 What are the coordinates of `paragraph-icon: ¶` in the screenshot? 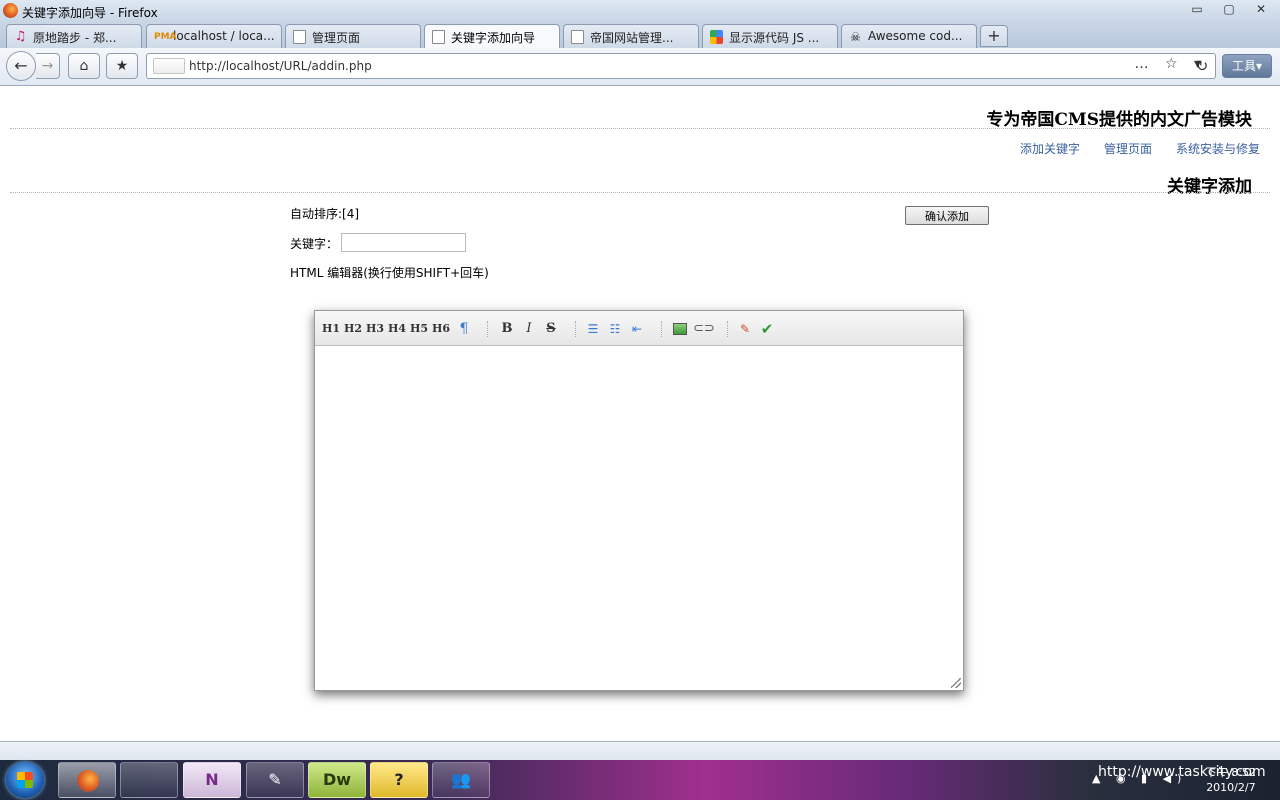 It's located at (464, 329).